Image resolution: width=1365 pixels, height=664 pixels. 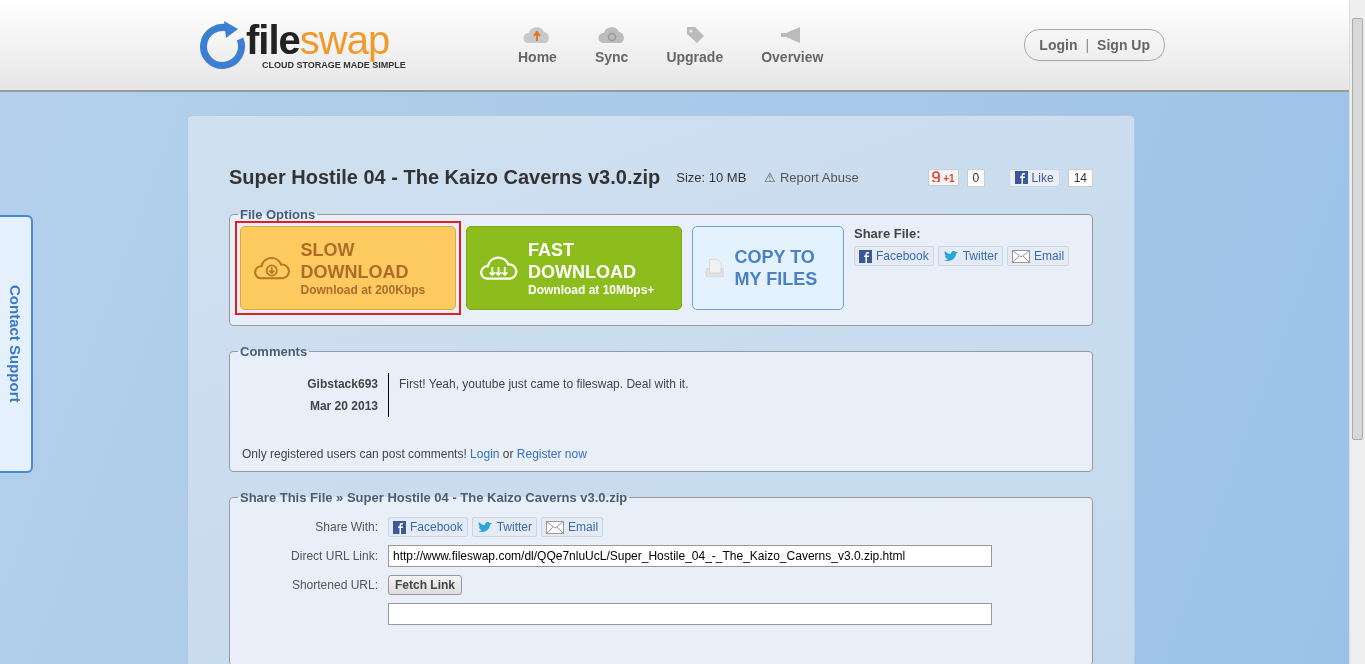 What do you see at coordinates (1123, 45) in the screenshot?
I see `signup-link: Sign Up` at bounding box center [1123, 45].